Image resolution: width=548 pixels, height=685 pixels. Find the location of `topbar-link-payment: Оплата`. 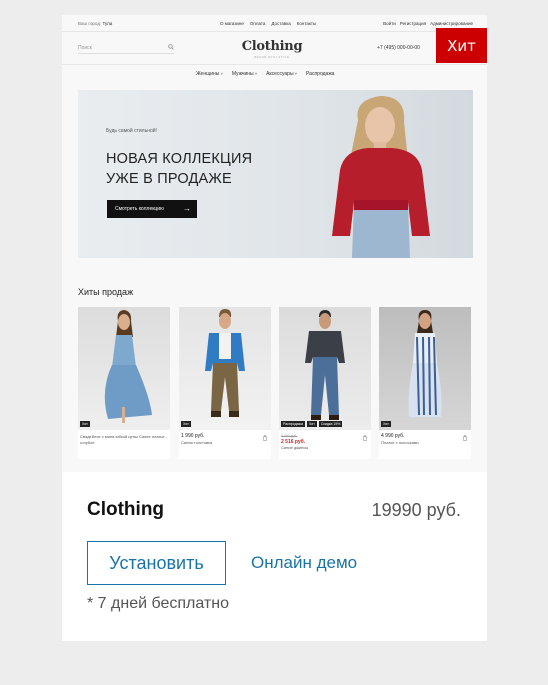

topbar-link-payment: Оплата is located at coordinates (257, 23).